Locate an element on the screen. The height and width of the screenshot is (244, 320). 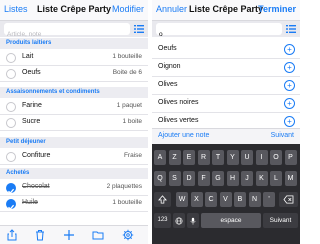
key-e: E is located at coordinates (189, 157).